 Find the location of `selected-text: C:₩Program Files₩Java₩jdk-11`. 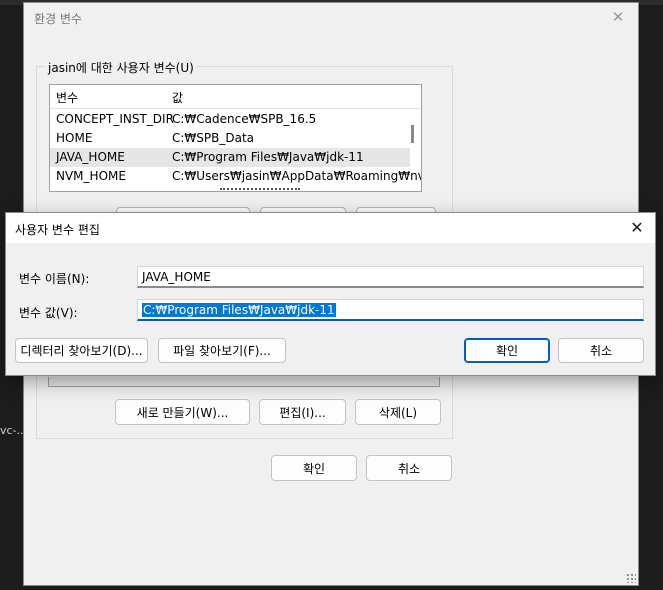

selected-text: C:₩Program Files₩Java₩jdk-11 is located at coordinates (239, 310).